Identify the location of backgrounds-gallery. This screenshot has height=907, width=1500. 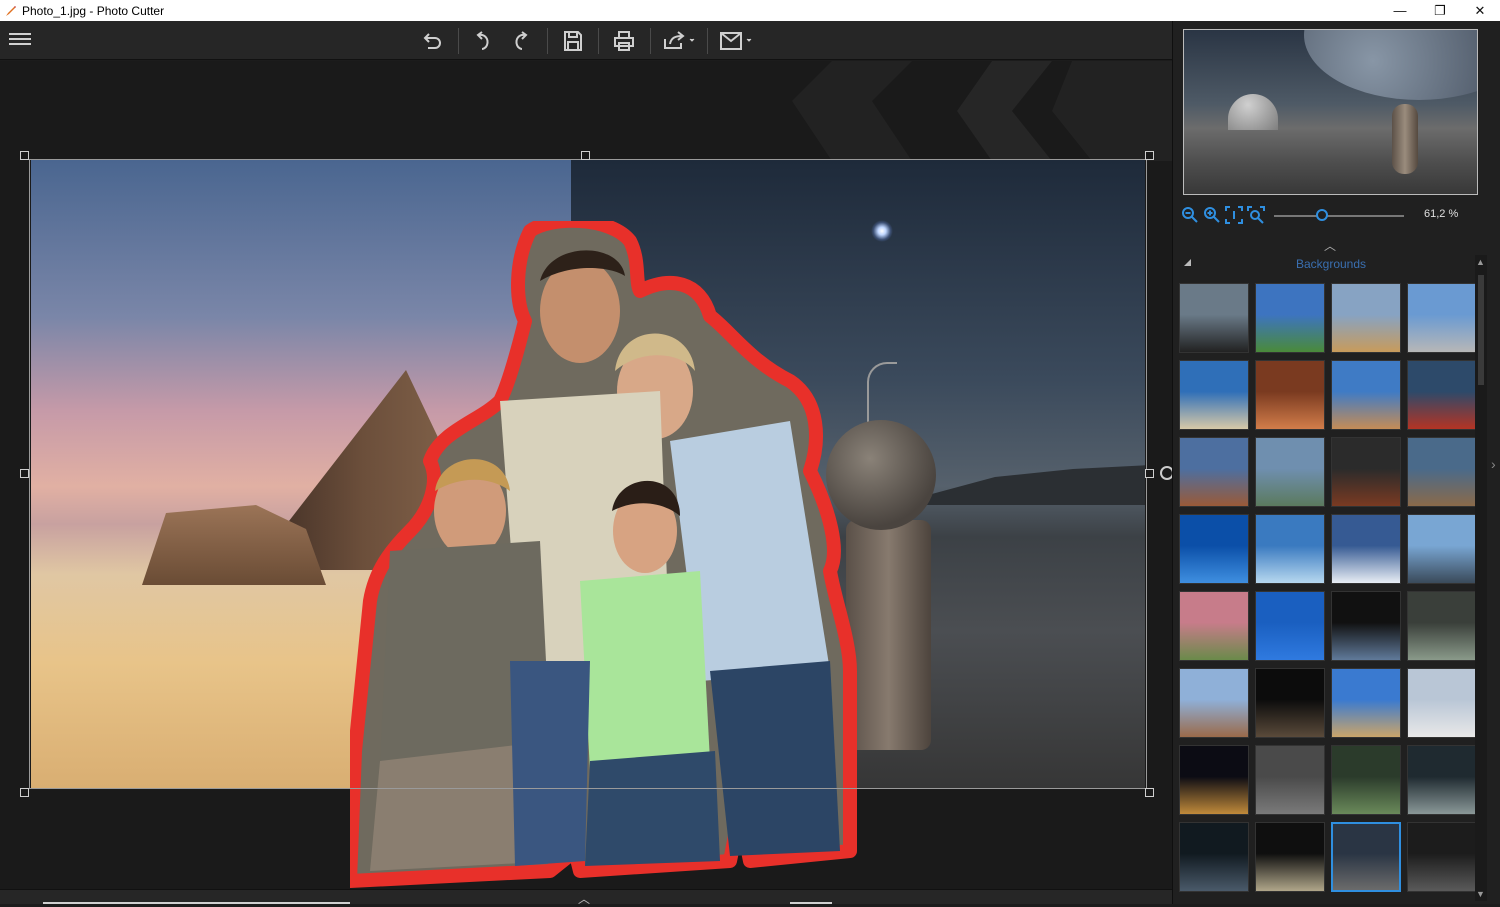
(1329, 591).